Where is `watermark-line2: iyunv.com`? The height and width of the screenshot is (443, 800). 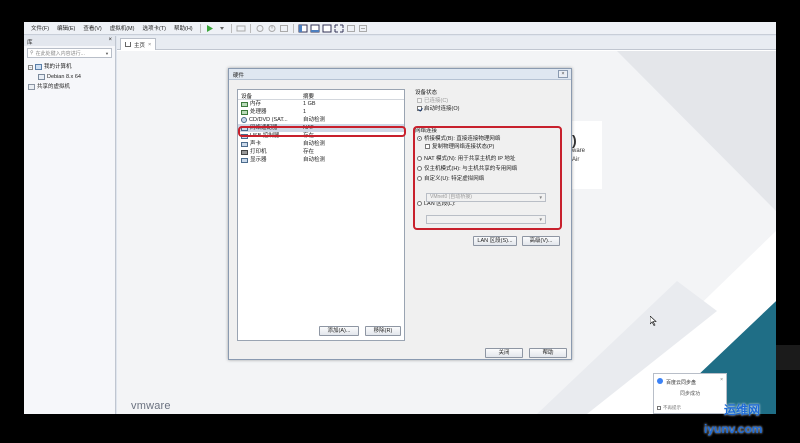 watermark-line2: iyunv.com is located at coordinates (733, 429).